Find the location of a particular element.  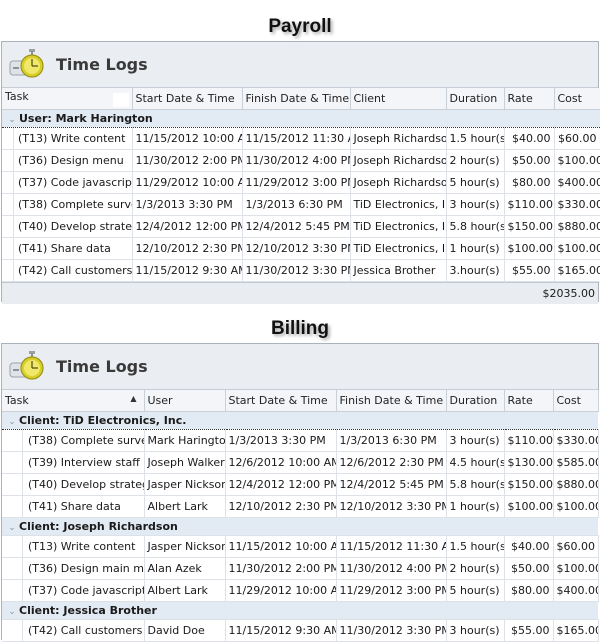

column-header-user: User is located at coordinates (185, 401).